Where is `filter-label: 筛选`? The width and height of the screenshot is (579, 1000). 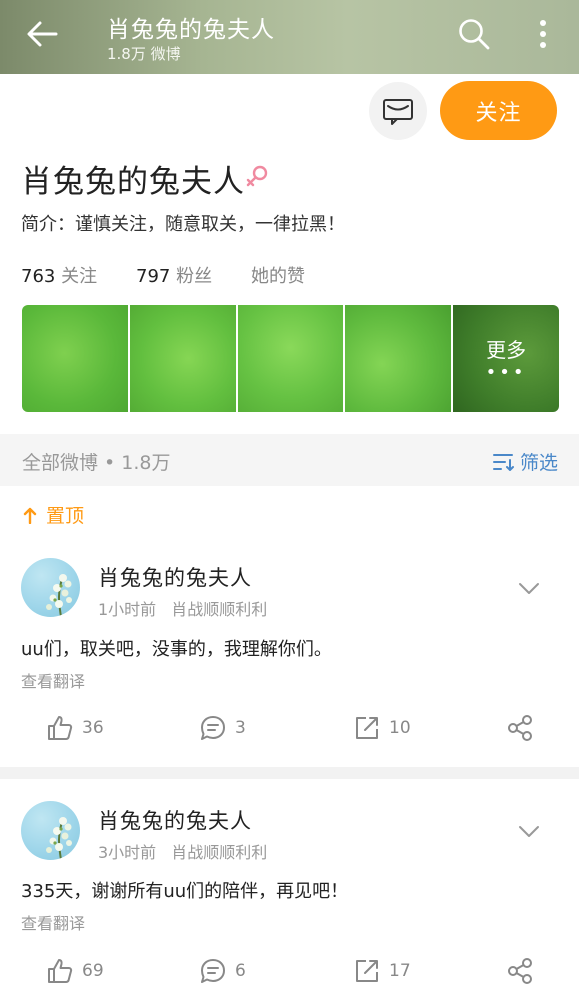 filter-label: 筛选 is located at coordinates (539, 463).